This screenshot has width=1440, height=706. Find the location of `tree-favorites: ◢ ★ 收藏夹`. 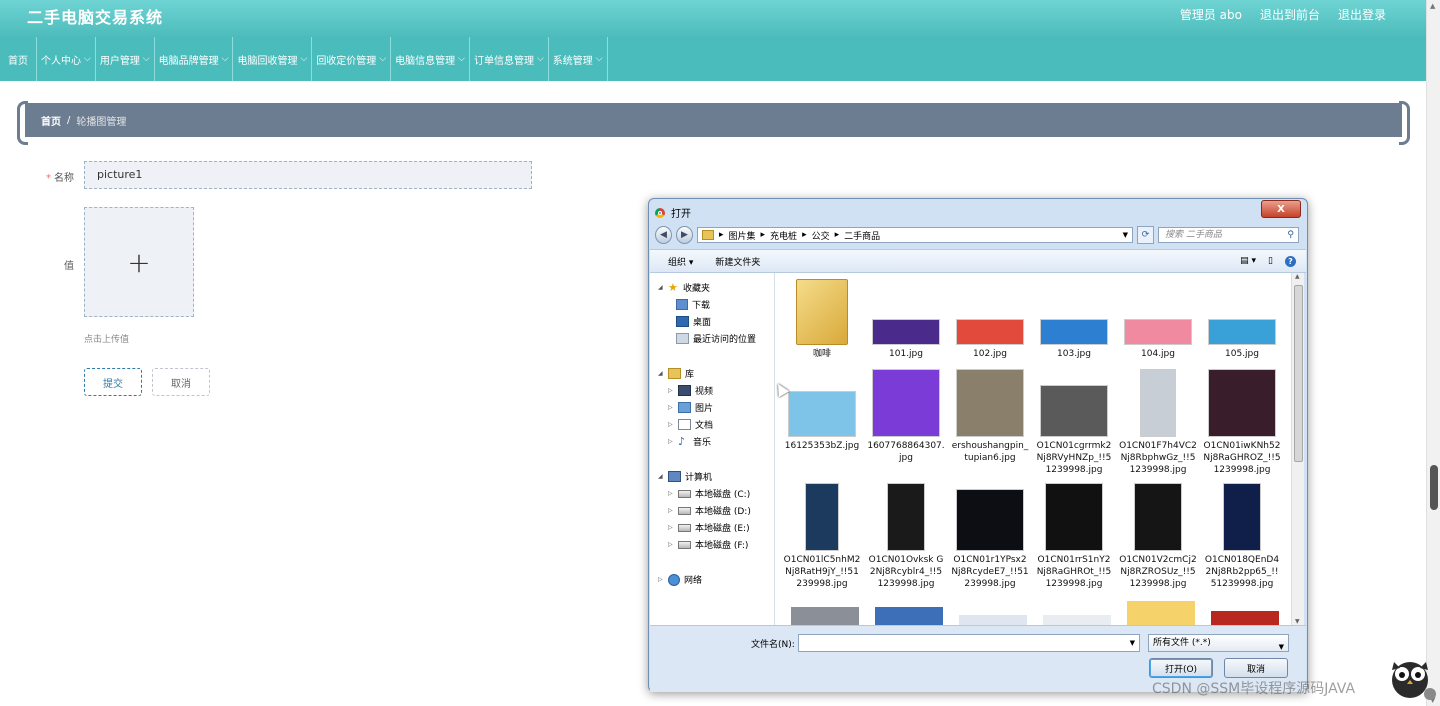

tree-favorites: ◢ ★ 收藏夹 is located at coordinates (684, 287).